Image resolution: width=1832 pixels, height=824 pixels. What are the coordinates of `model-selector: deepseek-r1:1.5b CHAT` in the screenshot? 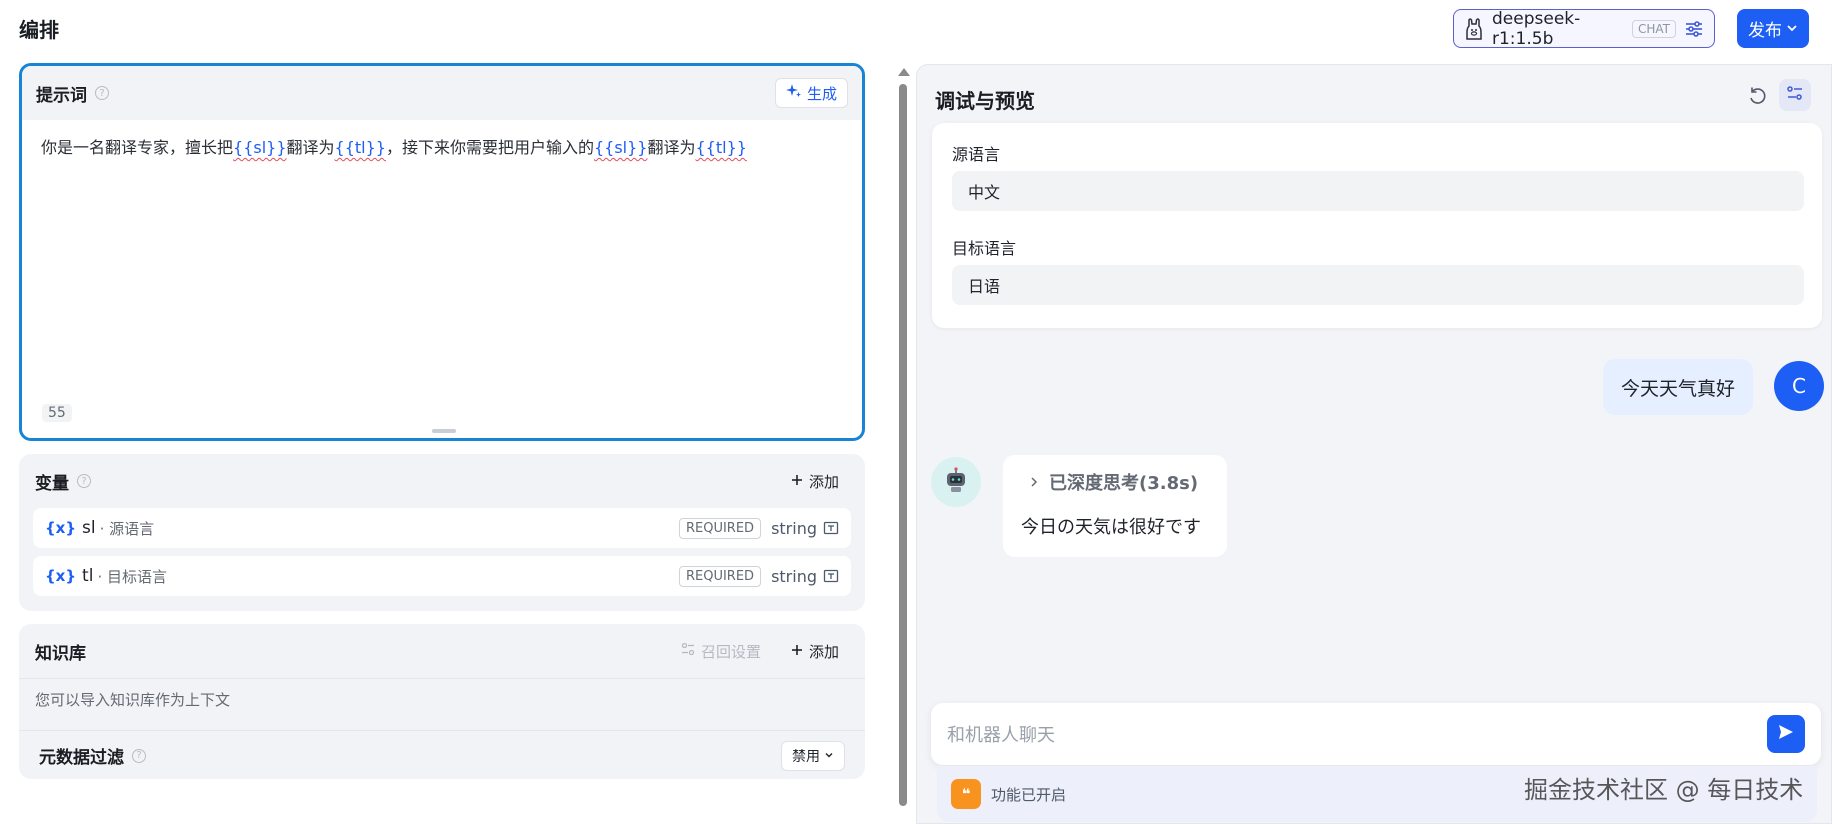 It's located at (1584, 28).